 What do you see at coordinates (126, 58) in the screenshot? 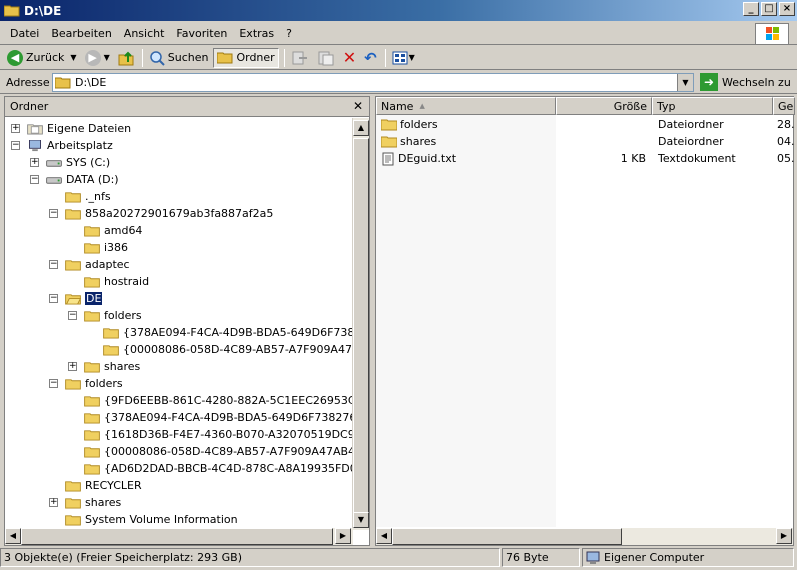
I see `up-button` at bounding box center [126, 58].